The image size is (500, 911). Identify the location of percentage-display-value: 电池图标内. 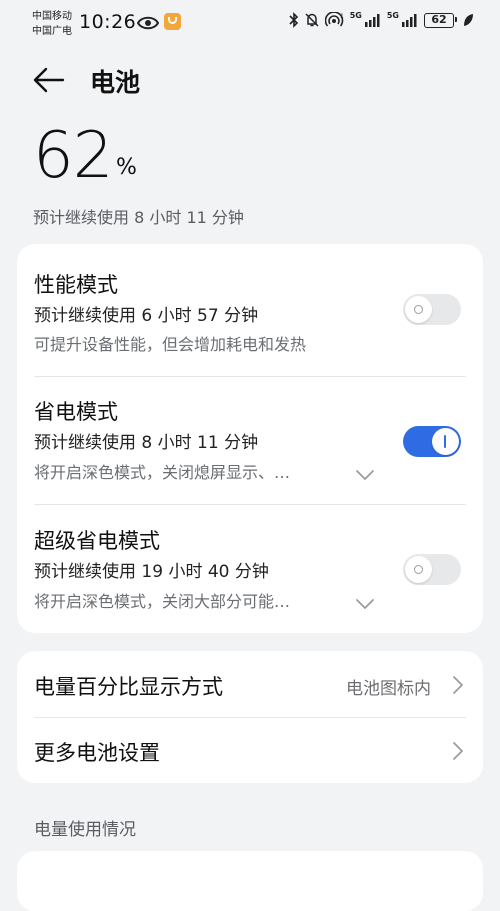
(388, 689).